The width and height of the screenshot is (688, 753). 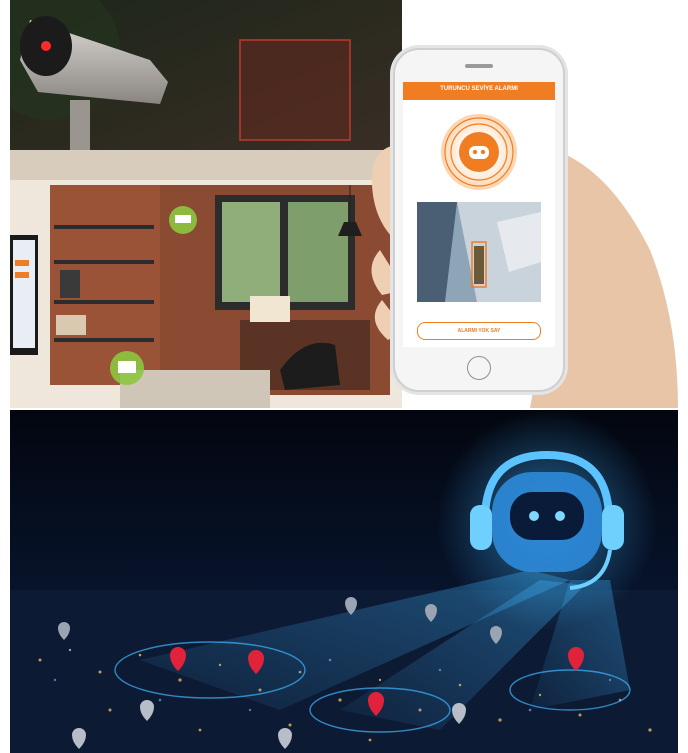 I want to click on home-button, so click(x=479, y=368).